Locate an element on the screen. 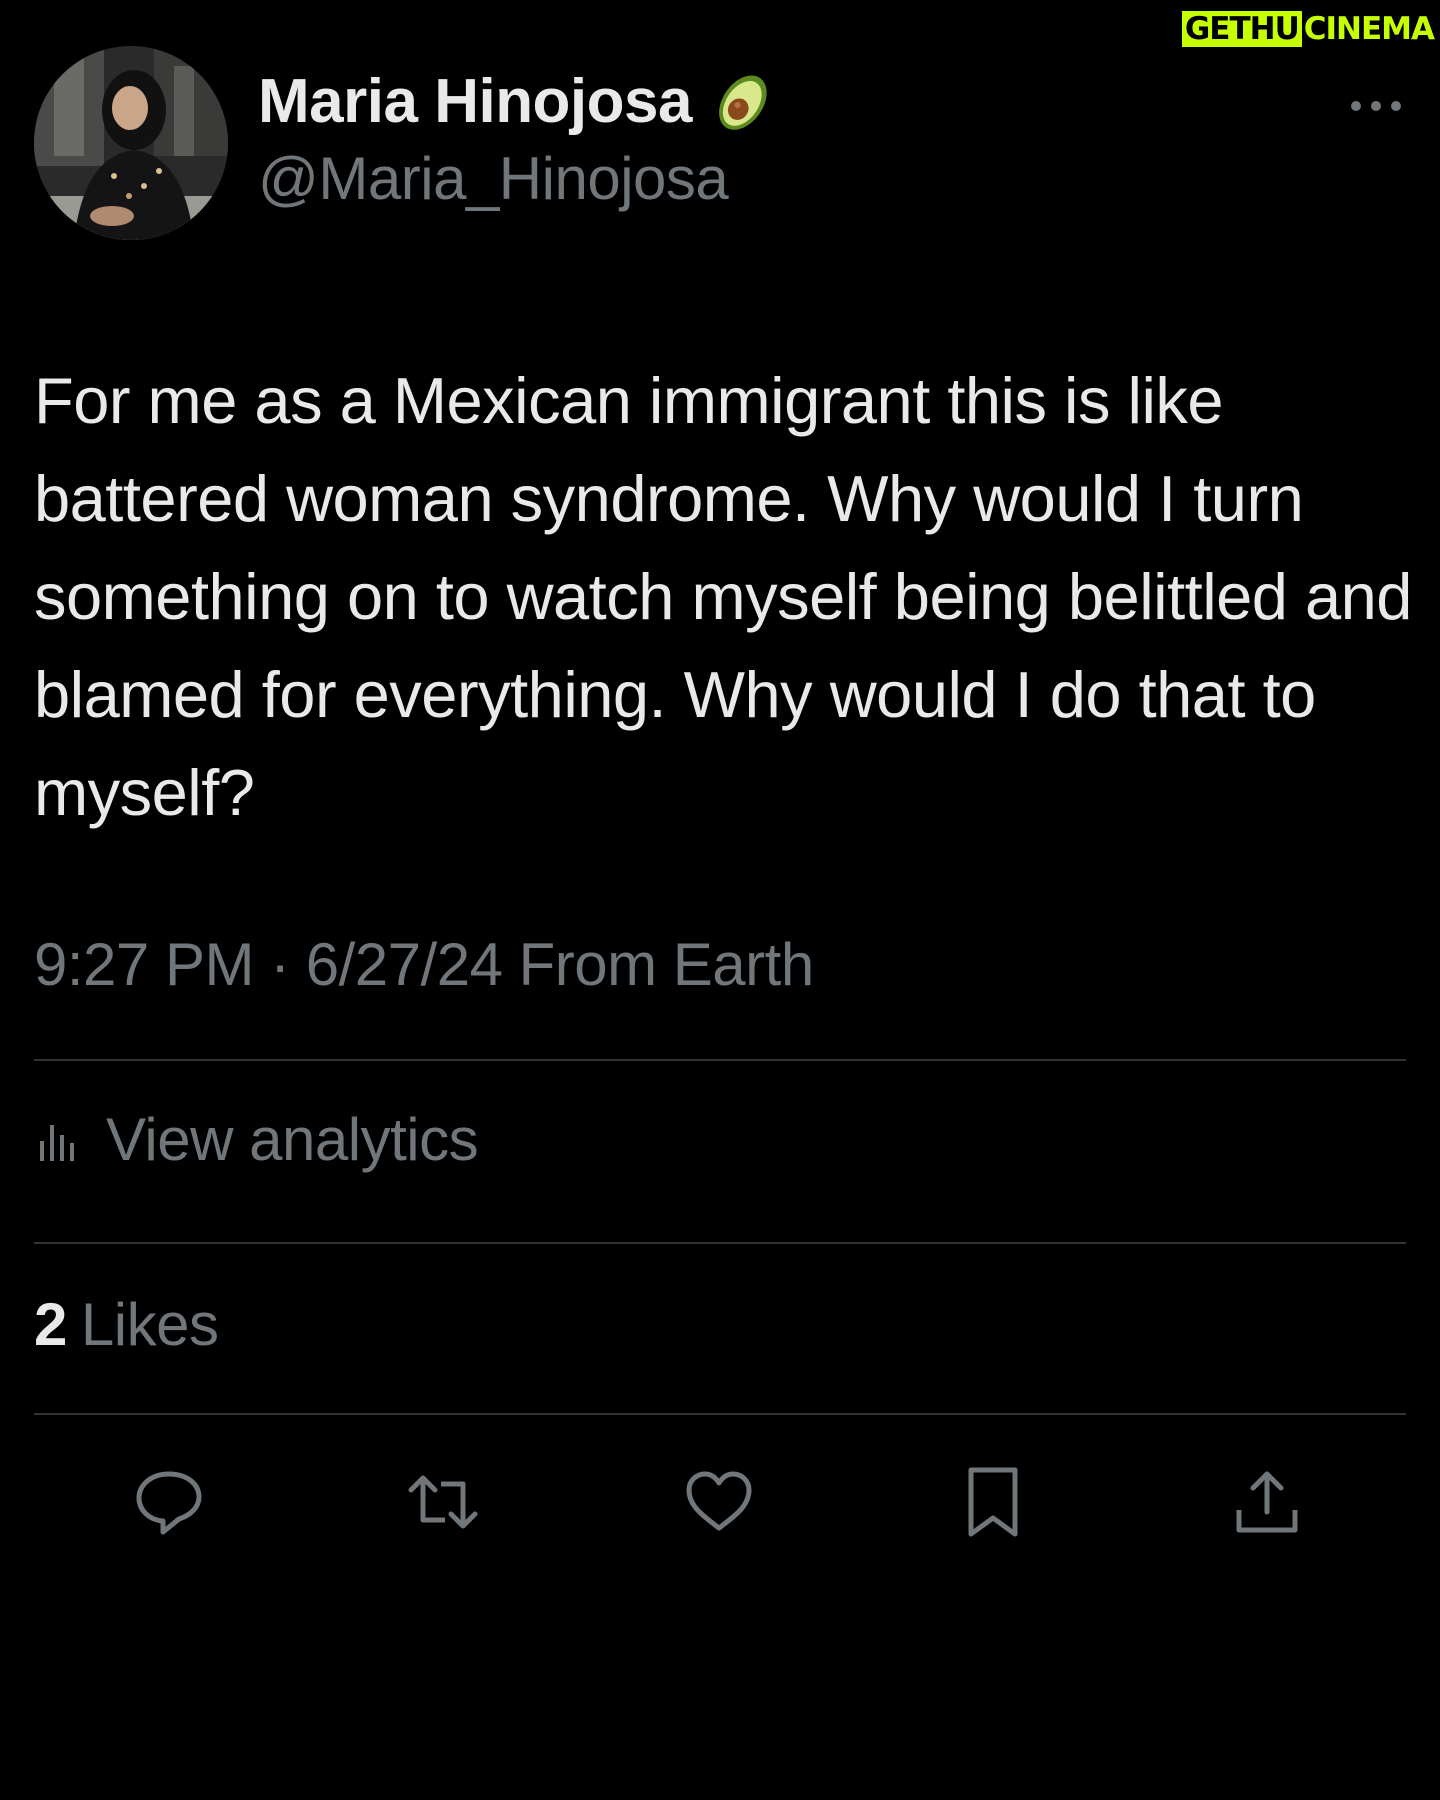  likes-count: 2 is located at coordinates (50, 1324).